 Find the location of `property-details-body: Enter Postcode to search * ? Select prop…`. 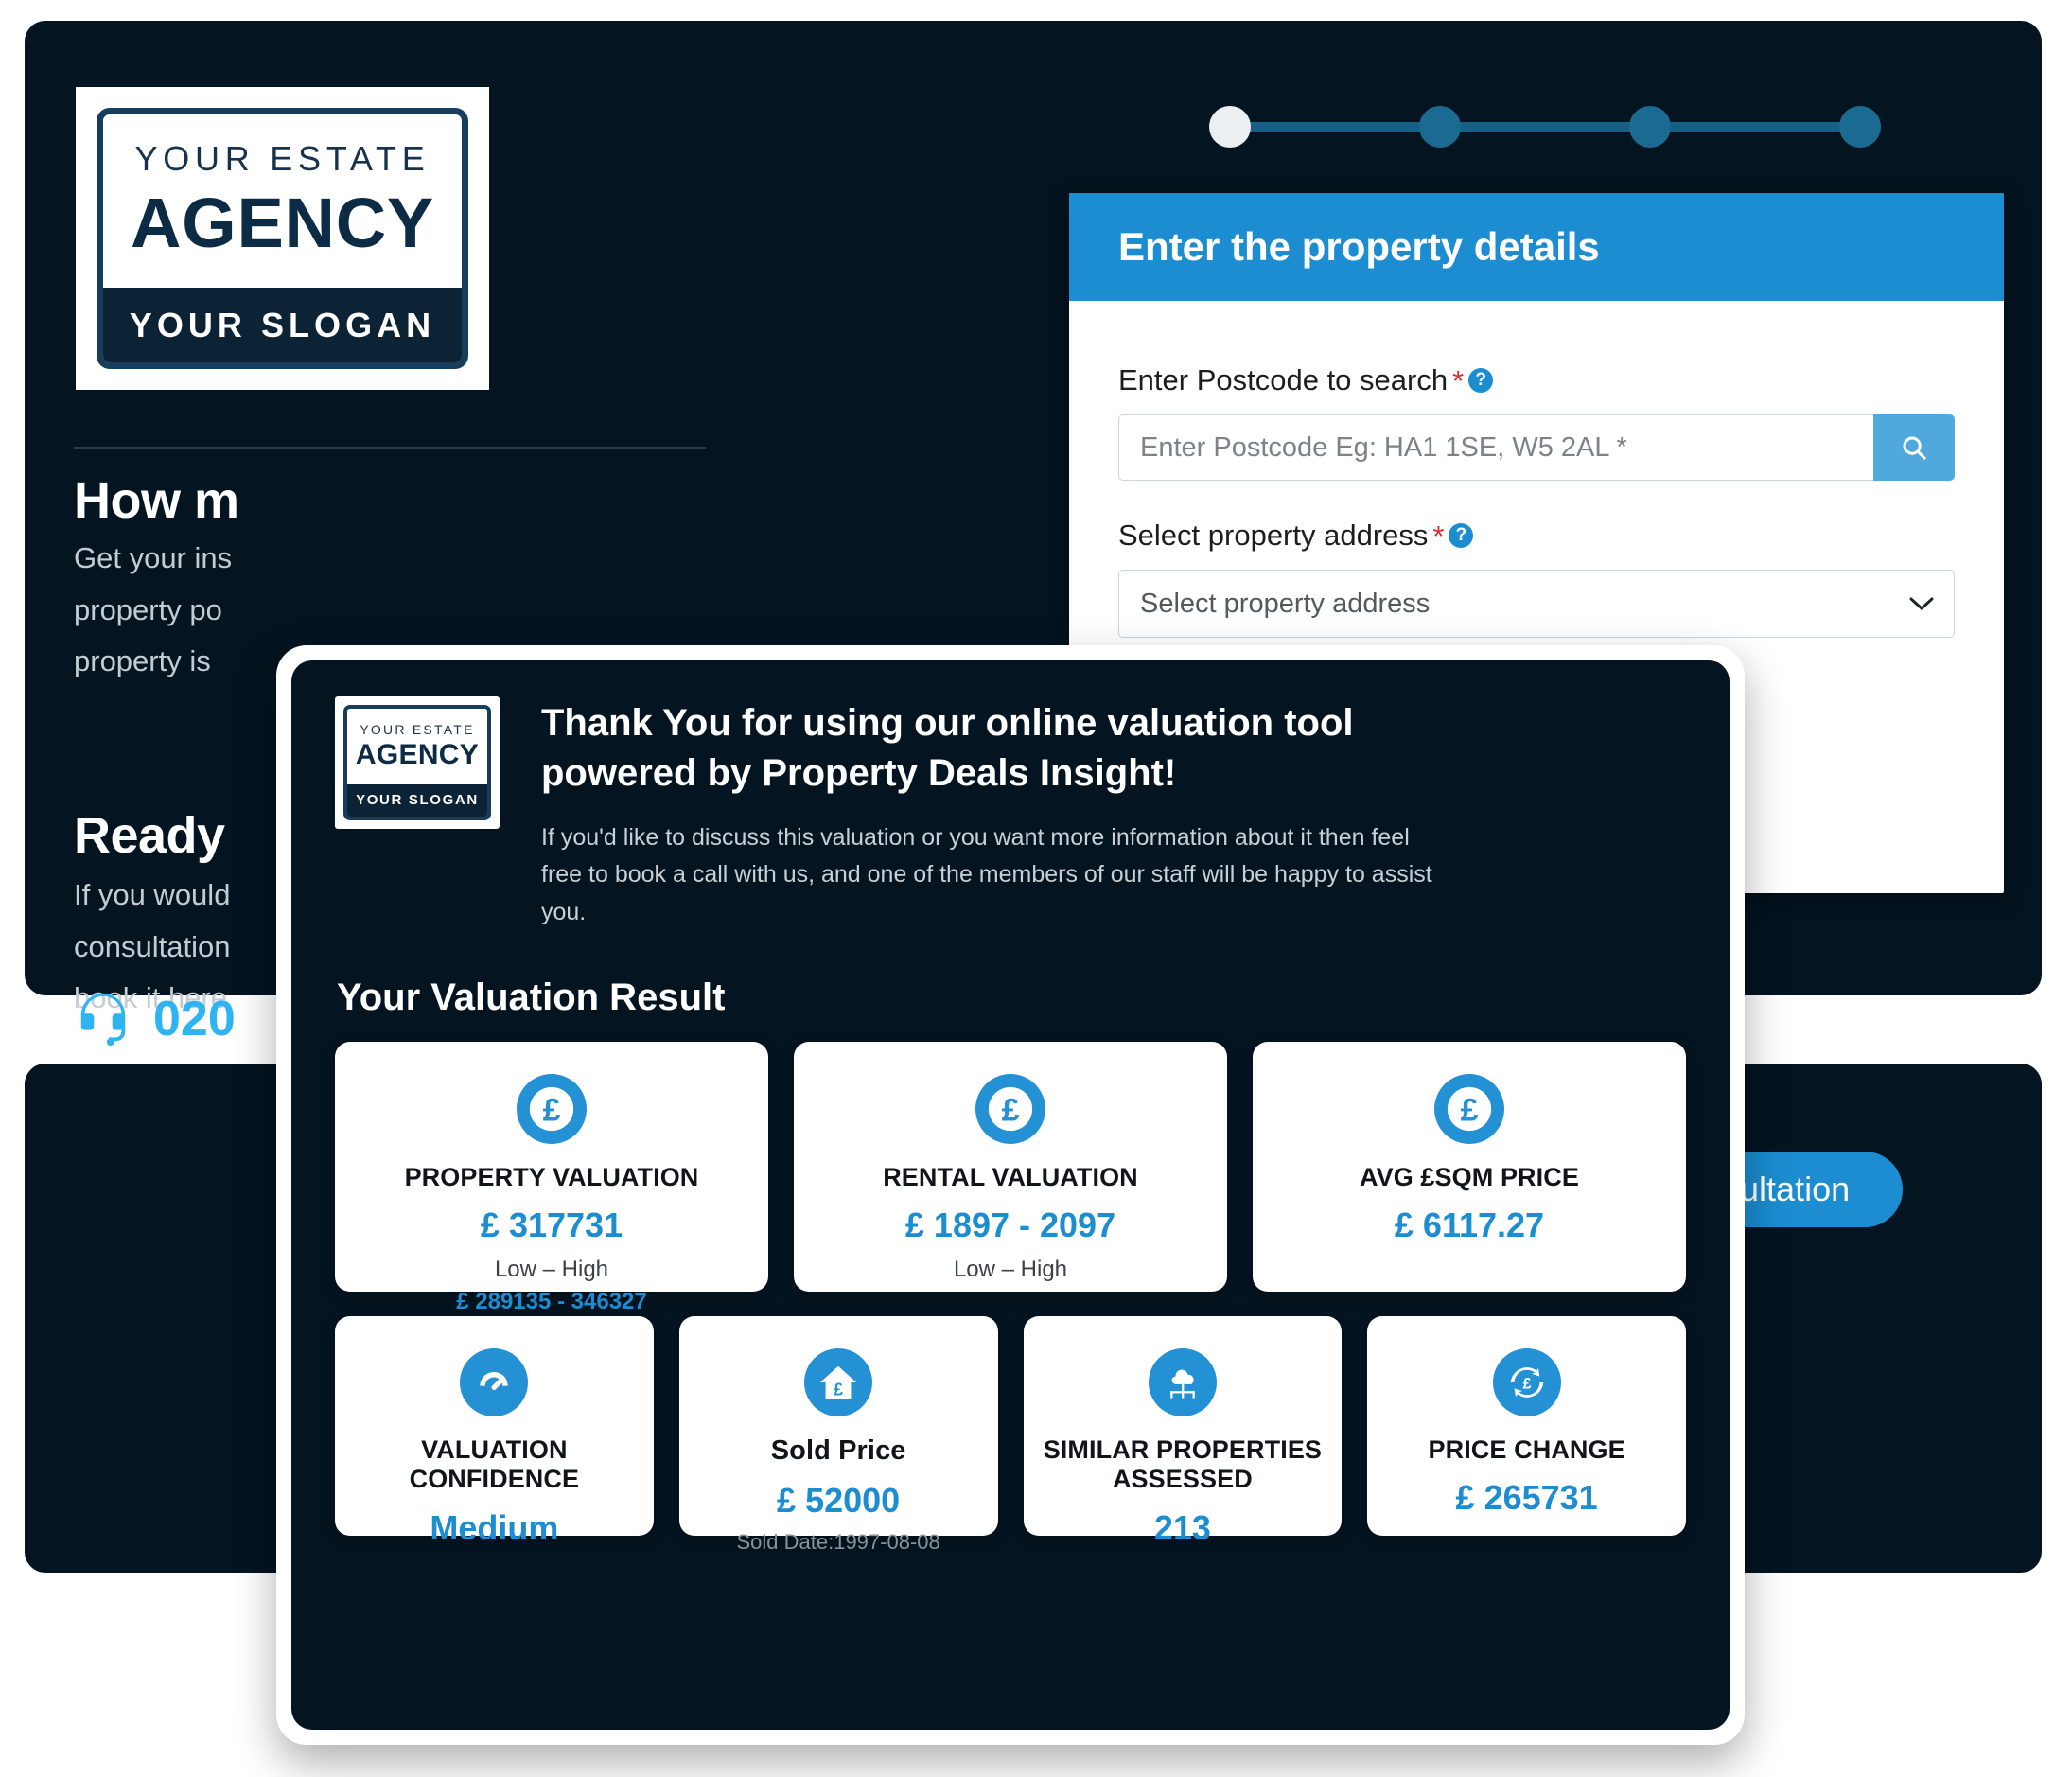

property-details-body: Enter Postcode to search * ? Select prop… is located at coordinates (1536, 470).